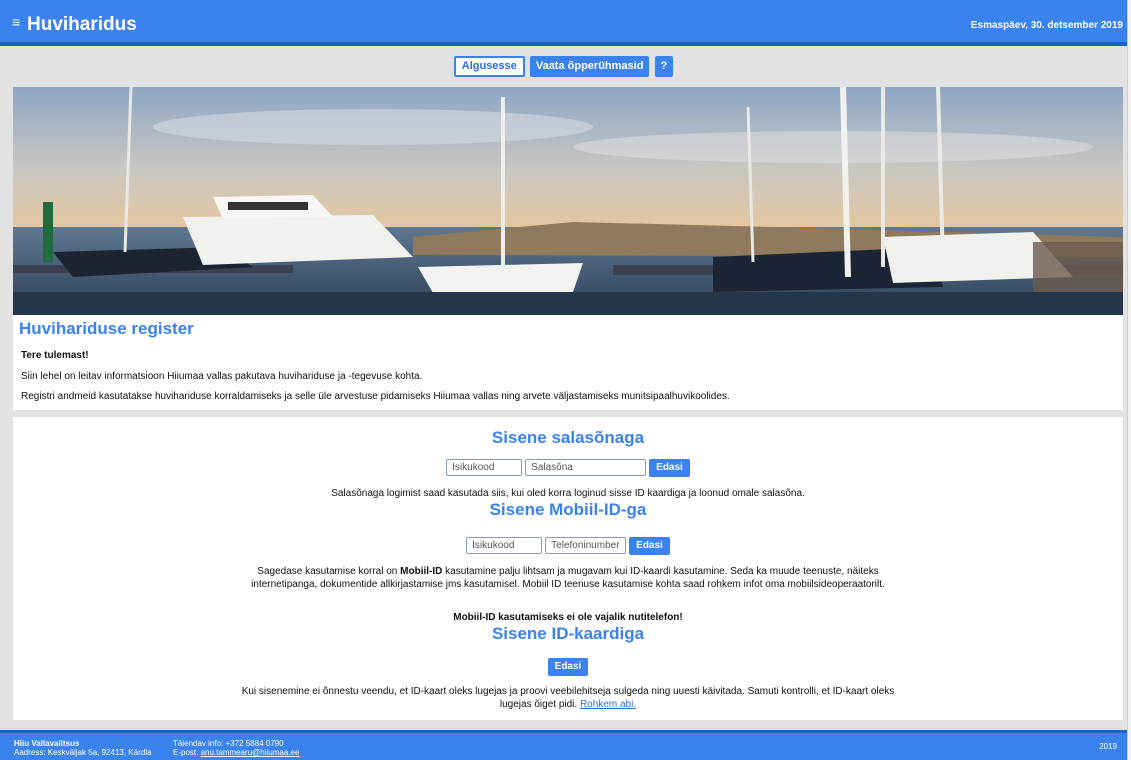  Describe the element at coordinates (504, 545) in the screenshot. I see `mobile-personal-code-input` at that location.